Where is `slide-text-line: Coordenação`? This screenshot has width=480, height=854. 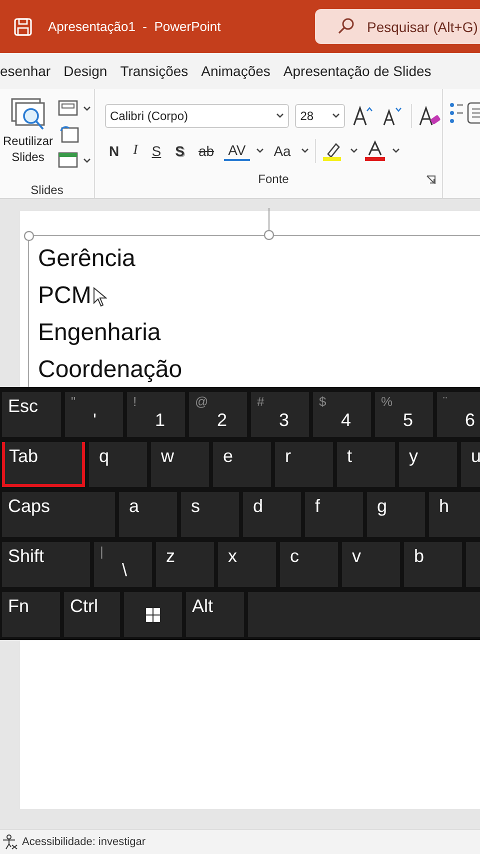 slide-text-line: Coordenação is located at coordinates (110, 370).